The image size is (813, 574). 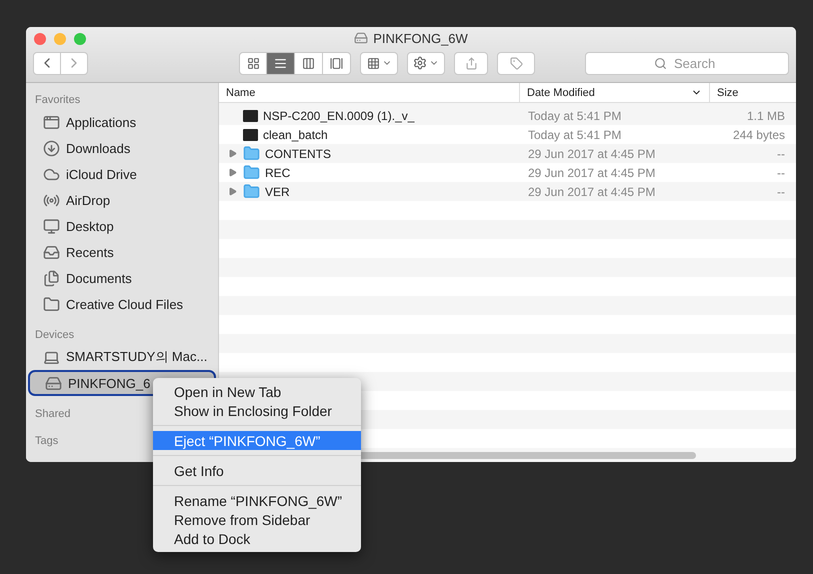 I want to click on menu-item: Rename “PINKFONG_6W”, so click(x=257, y=500).